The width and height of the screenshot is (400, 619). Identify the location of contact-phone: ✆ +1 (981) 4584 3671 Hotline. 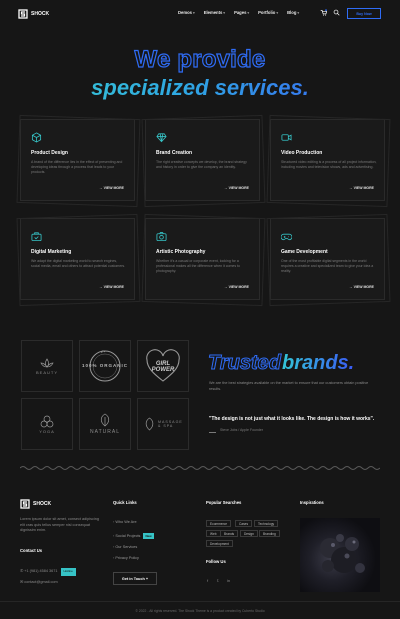
(48, 572).